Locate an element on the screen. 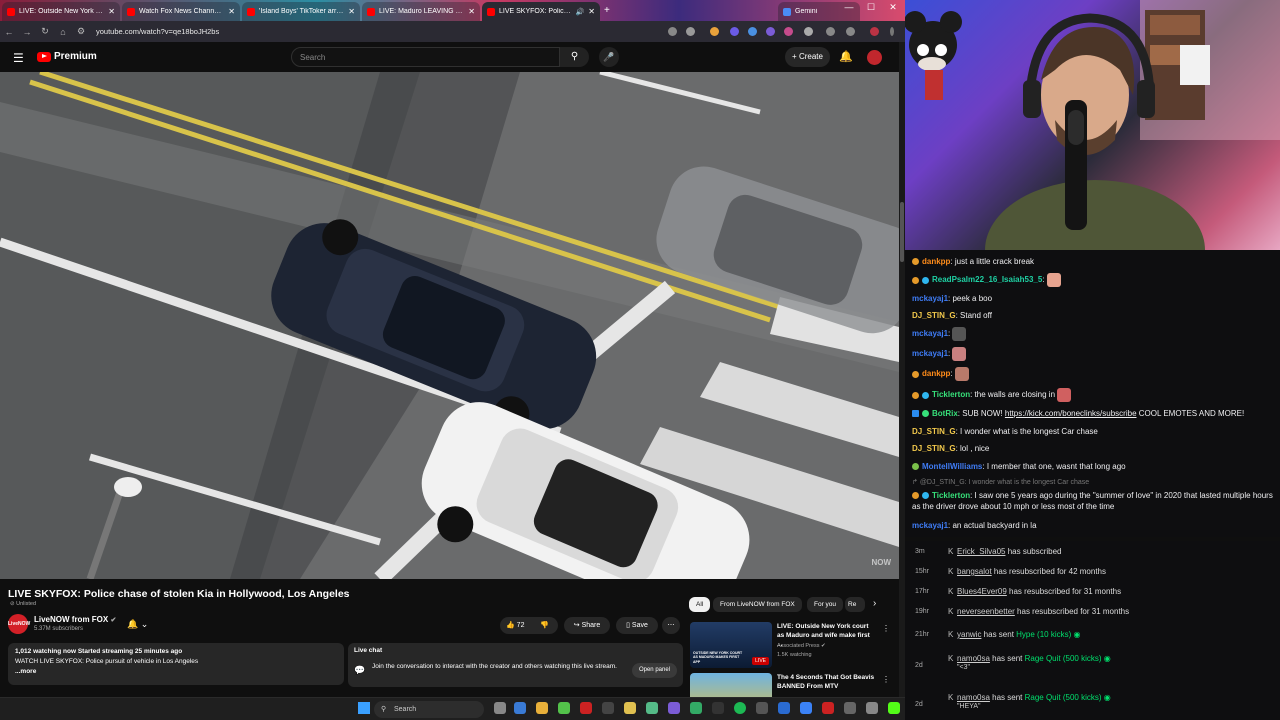 This screenshot has height=720, width=1280. chat-link: https://kick.com/boneclinks/subscribe is located at coordinates (1071, 413).